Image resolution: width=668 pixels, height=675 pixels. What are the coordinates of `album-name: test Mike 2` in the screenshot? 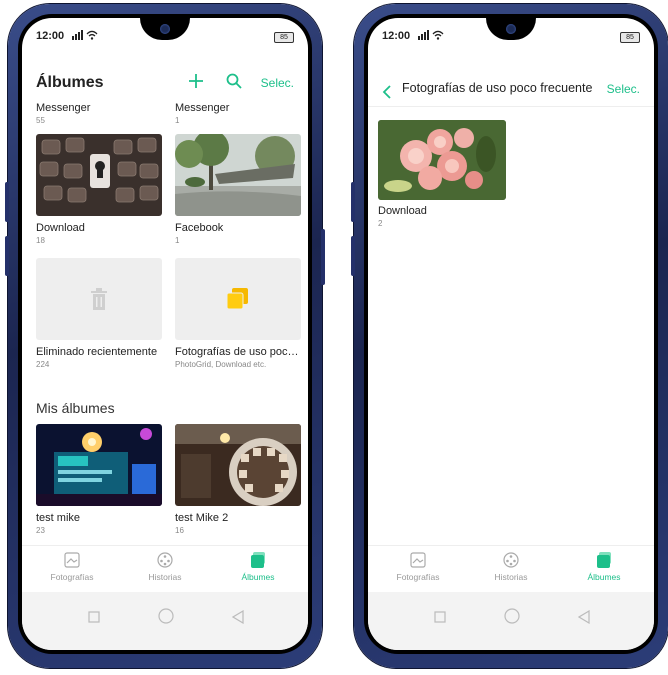 It's located at (202, 518).